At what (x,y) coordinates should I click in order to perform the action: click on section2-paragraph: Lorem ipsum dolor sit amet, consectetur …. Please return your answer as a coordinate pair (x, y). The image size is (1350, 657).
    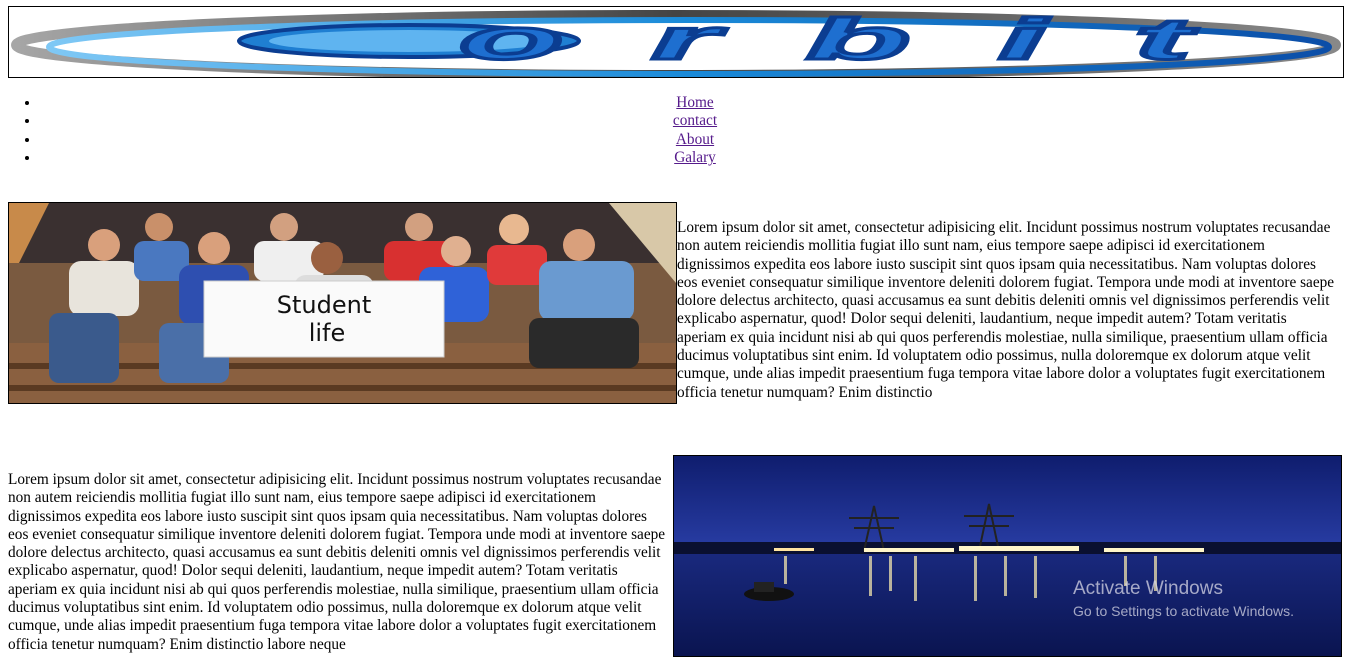
    Looking at the image, I should click on (337, 562).